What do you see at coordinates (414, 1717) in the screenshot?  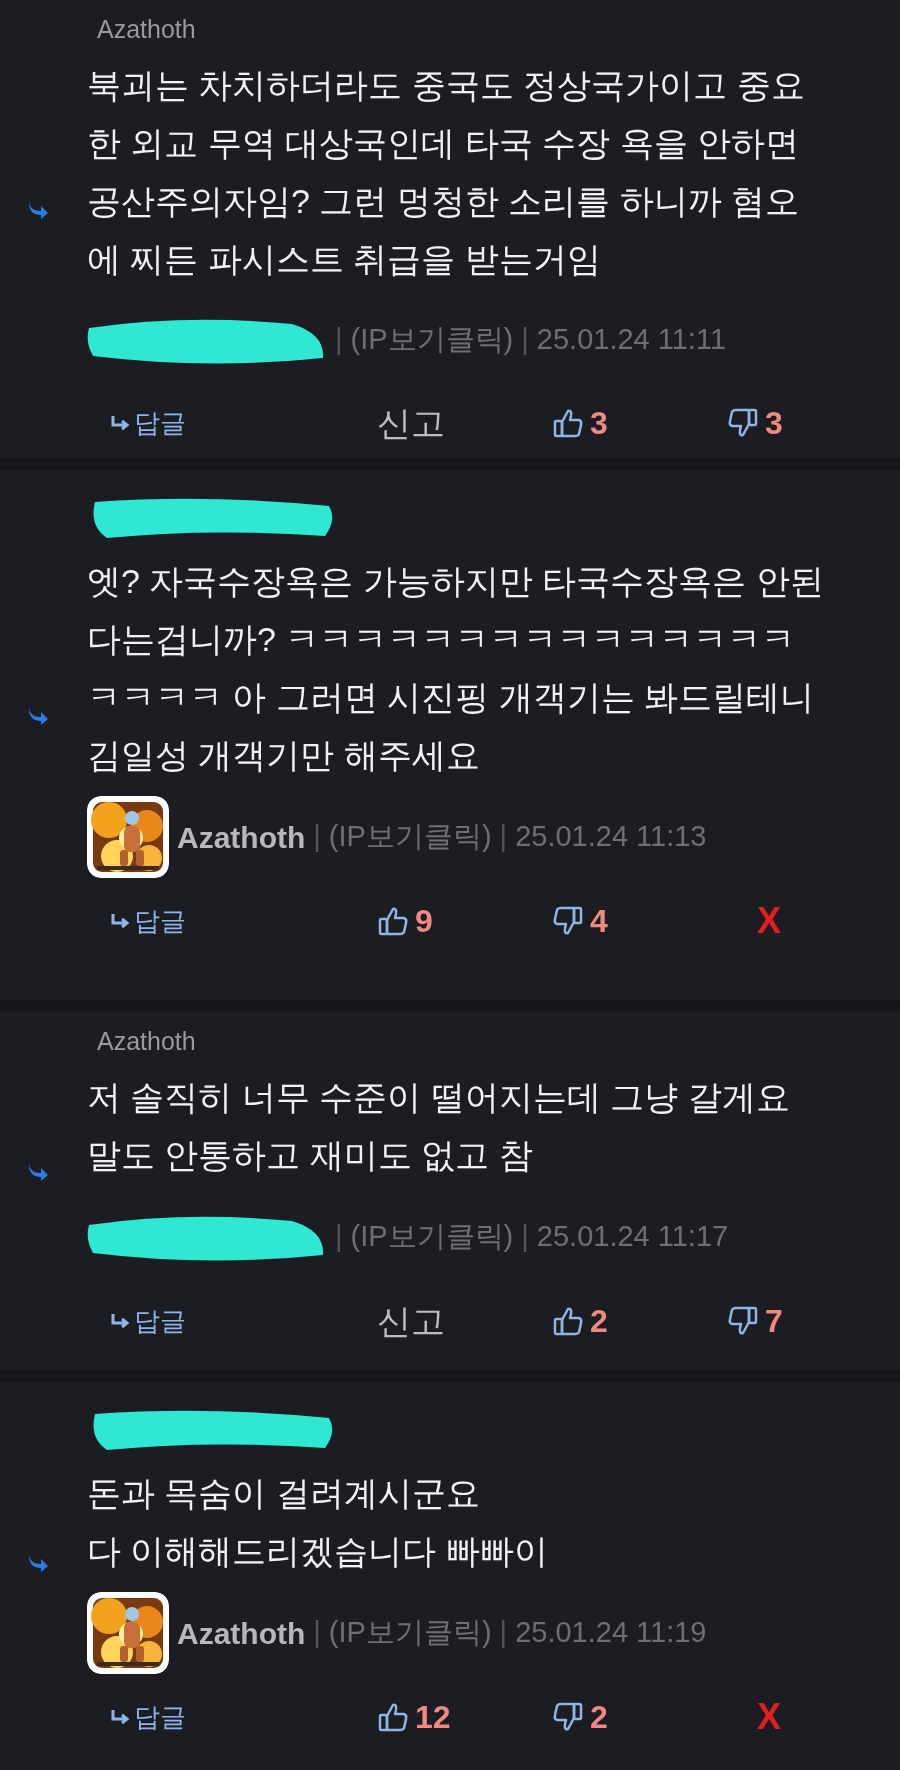 I see `like-button: 12` at bounding box center [414, 1717].